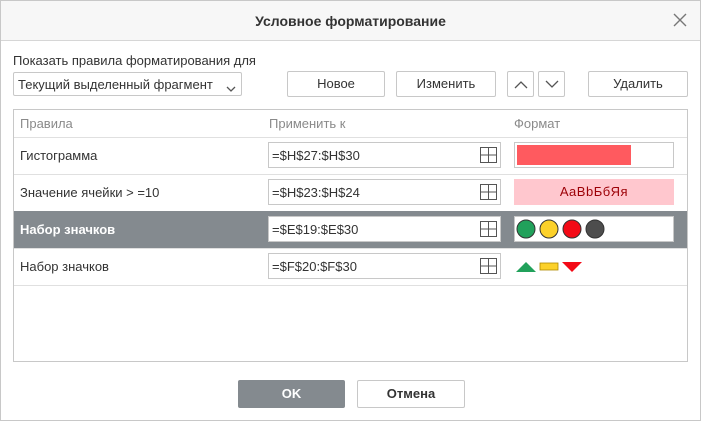 The width and height of the screenshot is (701, 421). I want to click on dialog-titlebar: Условное форматирование, so click(350, 21).